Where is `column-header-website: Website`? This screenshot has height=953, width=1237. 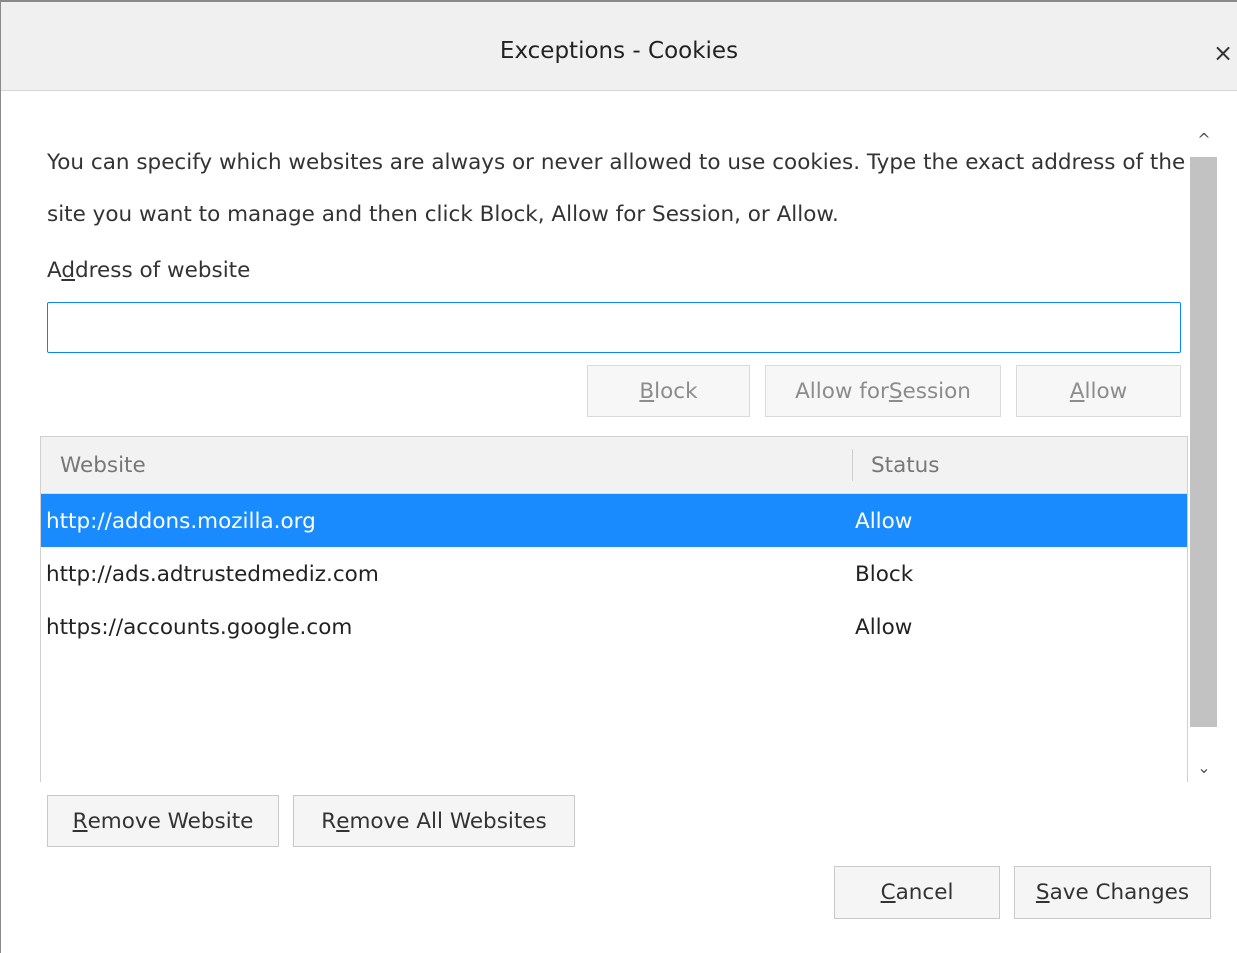
column-header-website: Website is located at coordinates (103, 465).